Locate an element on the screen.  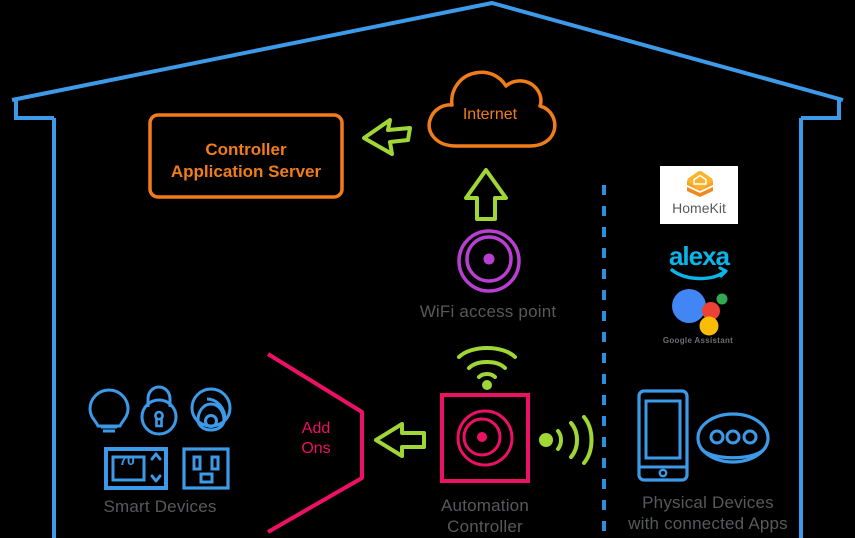
smartphone-icon is located at coordinates (663, 435).